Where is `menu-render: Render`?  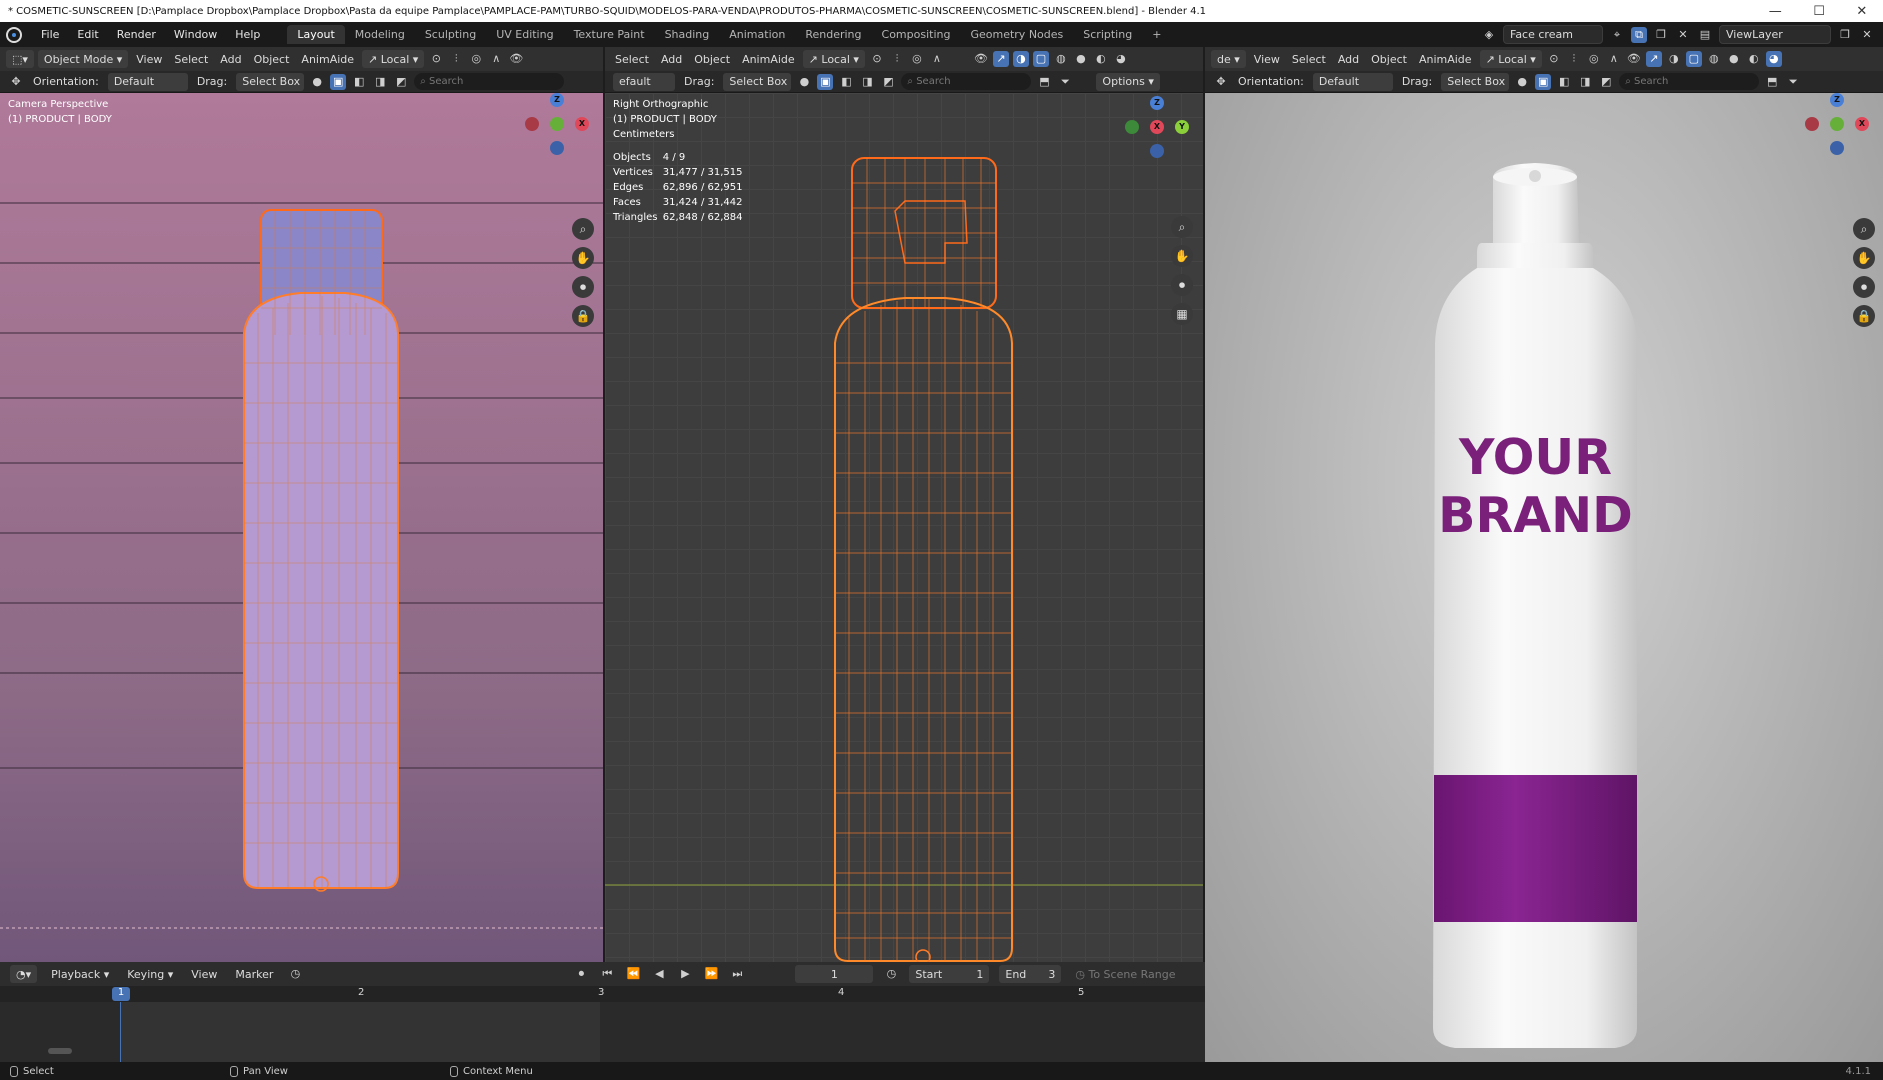 menu-render: Render is located at coordinates (136, 34).